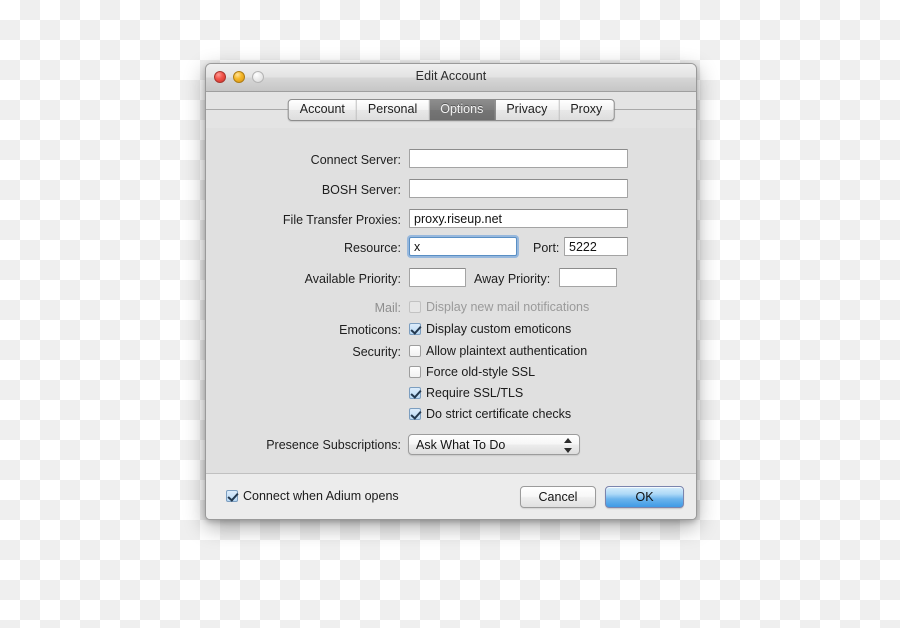 This screenshot has width=900, height=628. What do you see at coordinates (527, 110) in the screenshot?
I see `tab-privacy: Privacy` at bounding box center [527, 110].